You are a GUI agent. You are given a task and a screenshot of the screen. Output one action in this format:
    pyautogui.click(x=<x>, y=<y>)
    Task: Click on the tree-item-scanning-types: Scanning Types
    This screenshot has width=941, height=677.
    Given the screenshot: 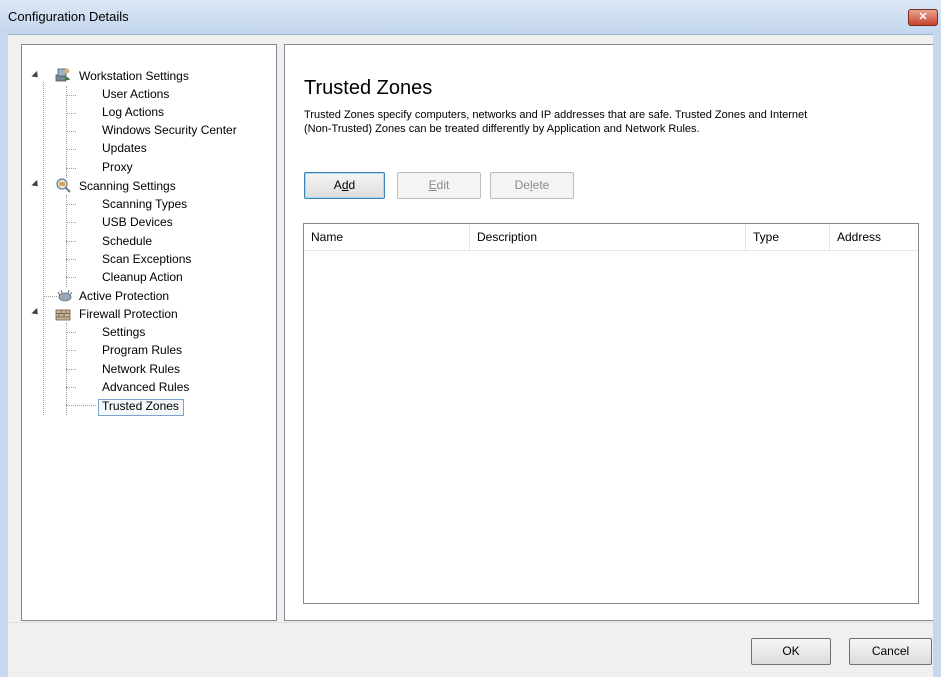 What is the action you would take?
    pyautogui.click(x=144, y=204)
    